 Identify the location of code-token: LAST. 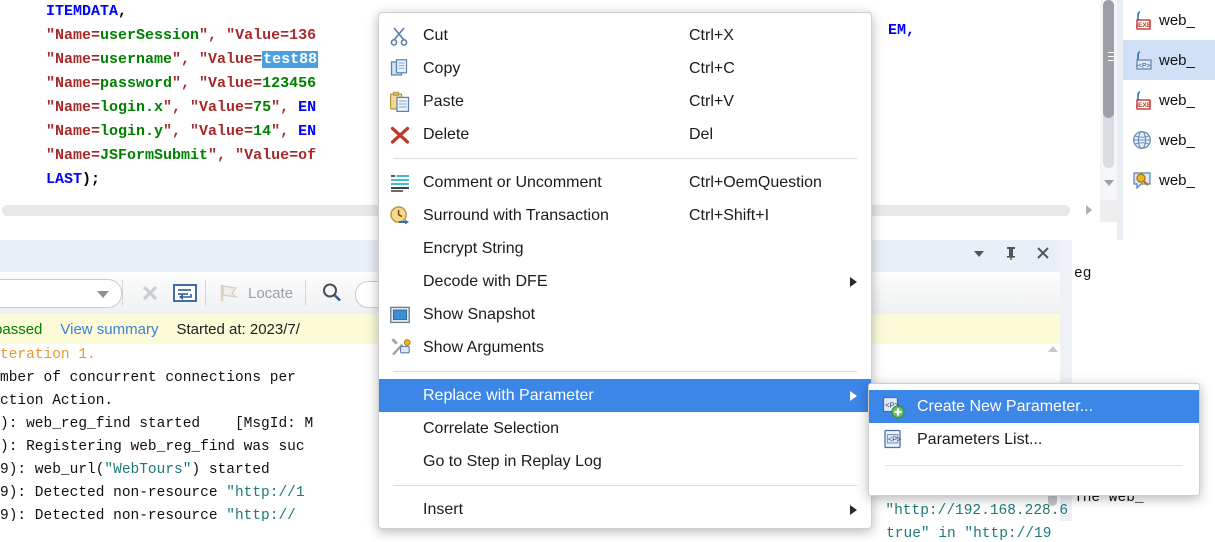
(64, 179).